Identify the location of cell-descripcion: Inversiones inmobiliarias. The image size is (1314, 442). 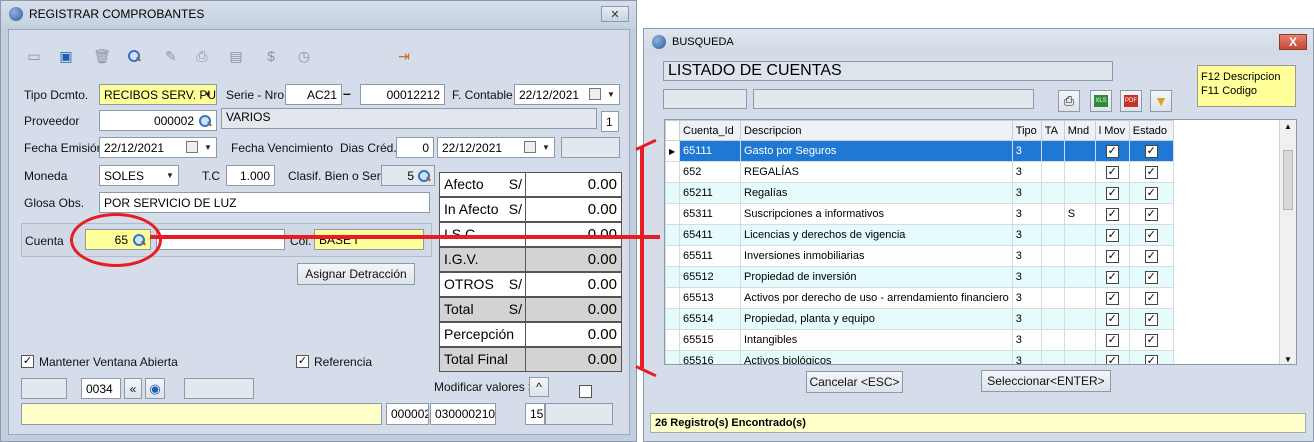
(876, 256).